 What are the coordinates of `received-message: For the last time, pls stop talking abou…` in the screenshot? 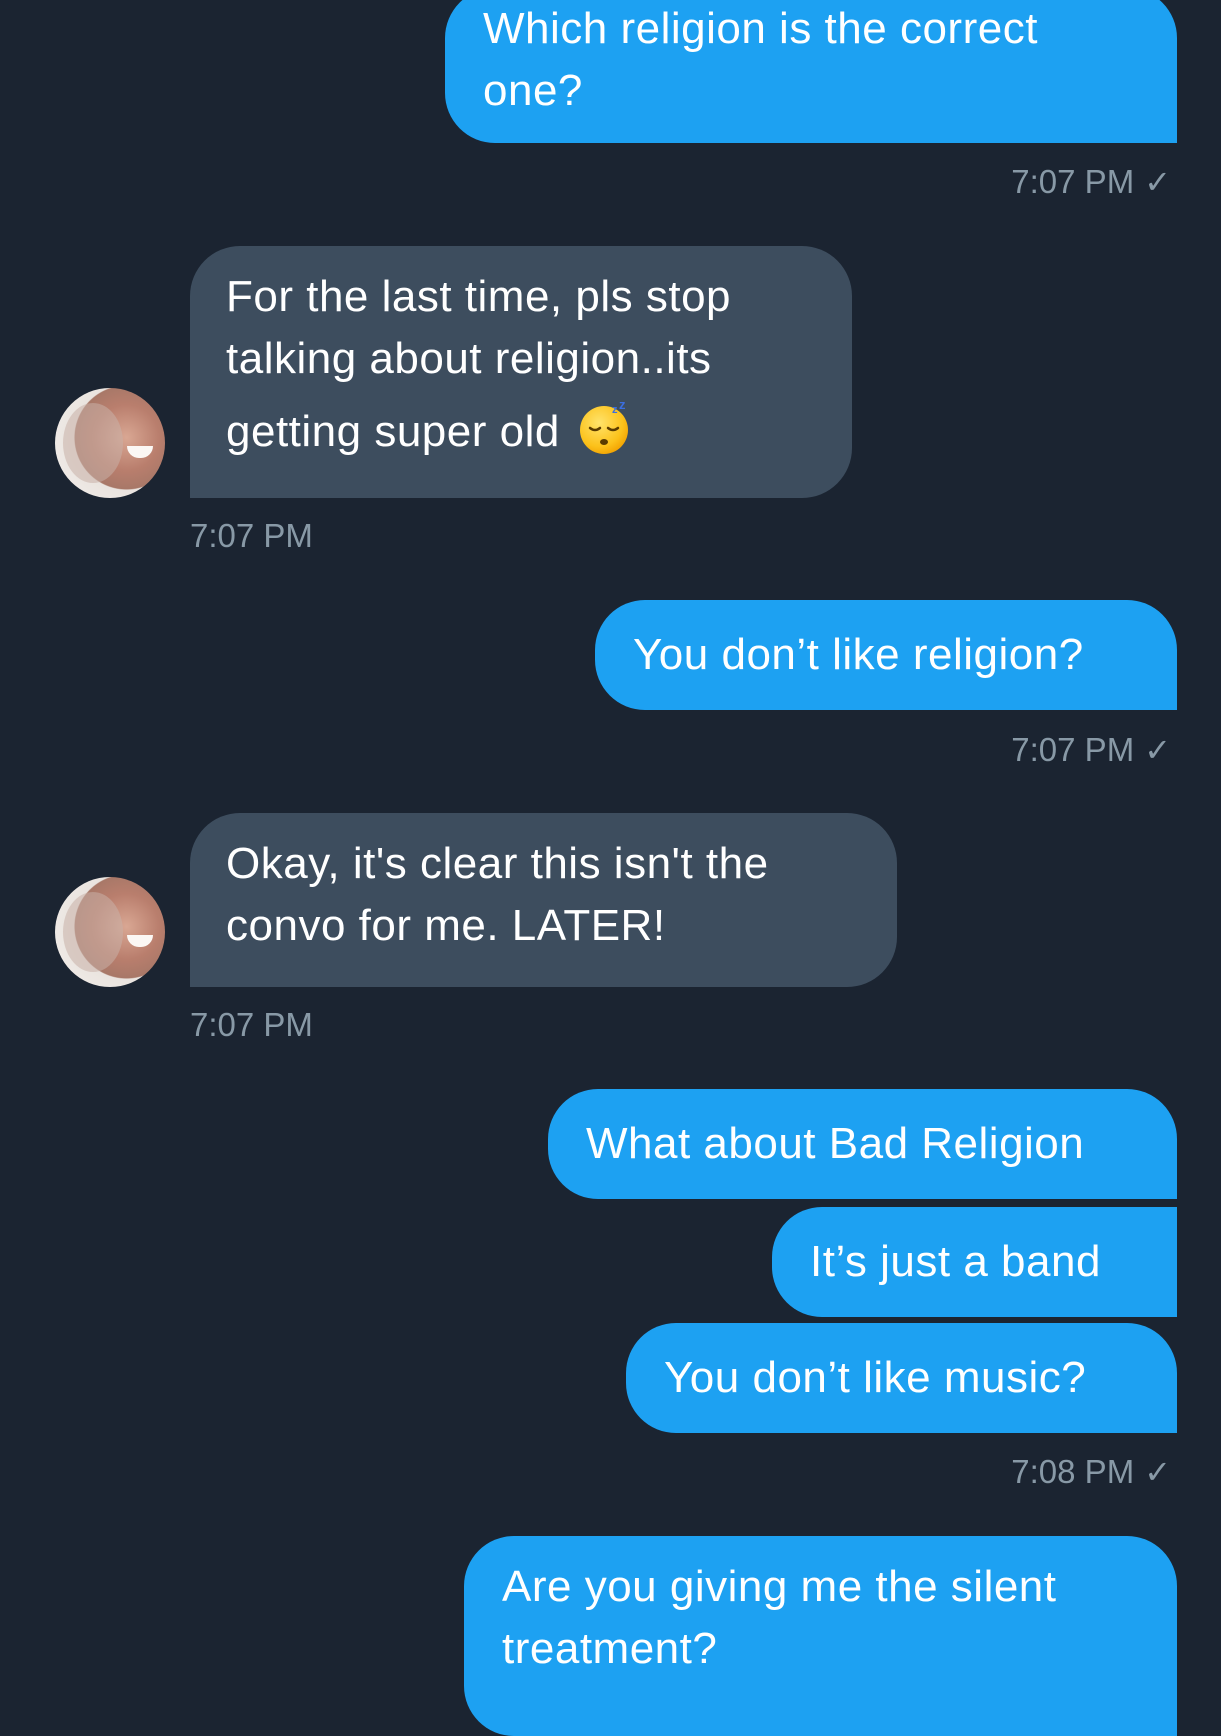 It's located at (521, 372).